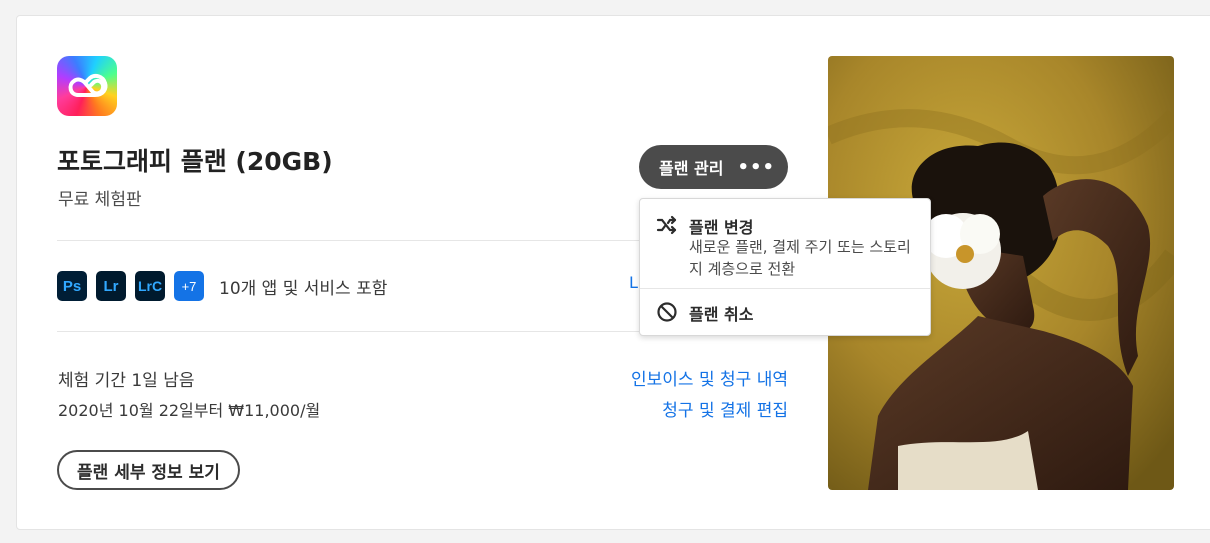  What do you see at coordinates (800, 258) in the screenshot?
I see `change-plan-description: 새로운 플랜, 결제 주기 또는 스토리지 계층으로 전환` at bounding box center [800, 258].